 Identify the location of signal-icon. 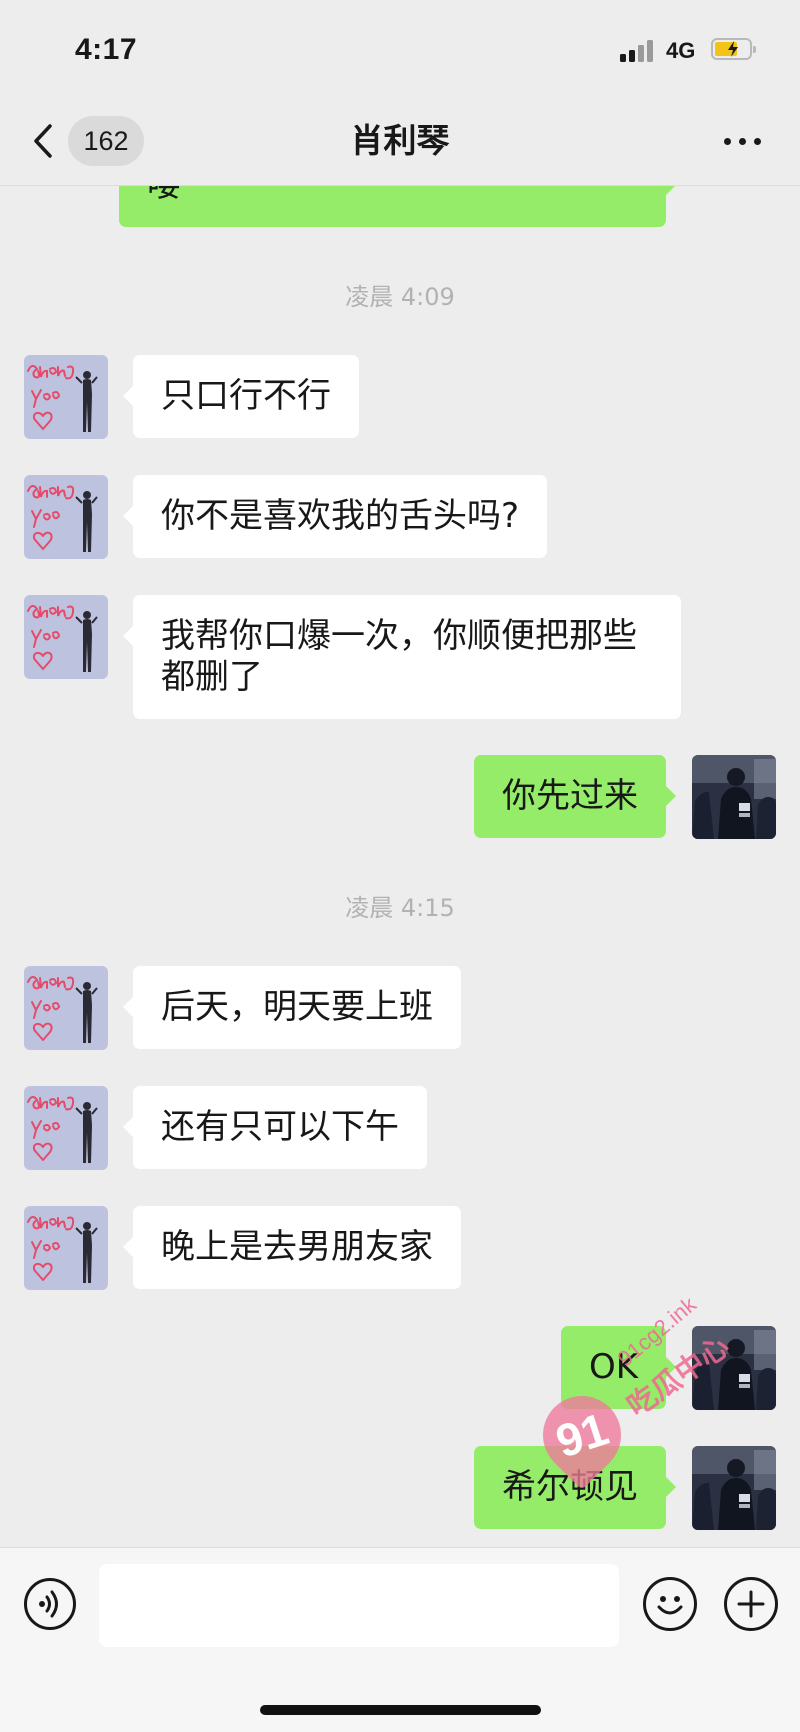
(637, 51).